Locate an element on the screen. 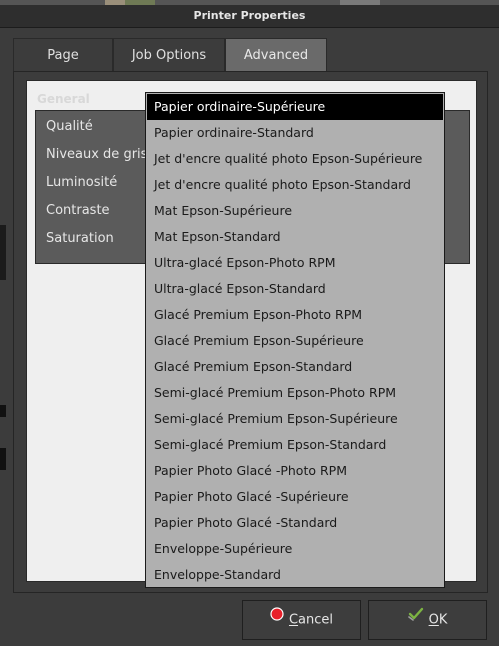 The height and width of the screenshot is (646, 499). ok-label: K is located at coordinates (443, 620).